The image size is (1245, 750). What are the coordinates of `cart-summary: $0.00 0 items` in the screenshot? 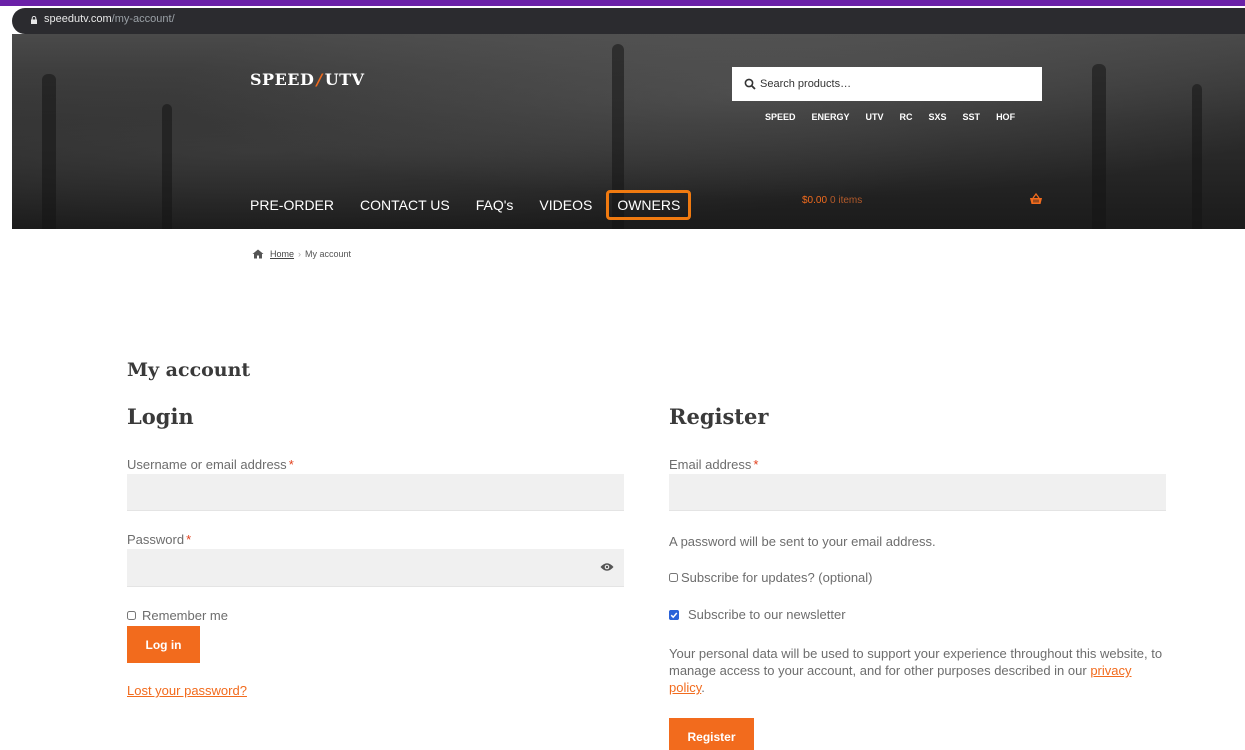 It's located at (832, 200).